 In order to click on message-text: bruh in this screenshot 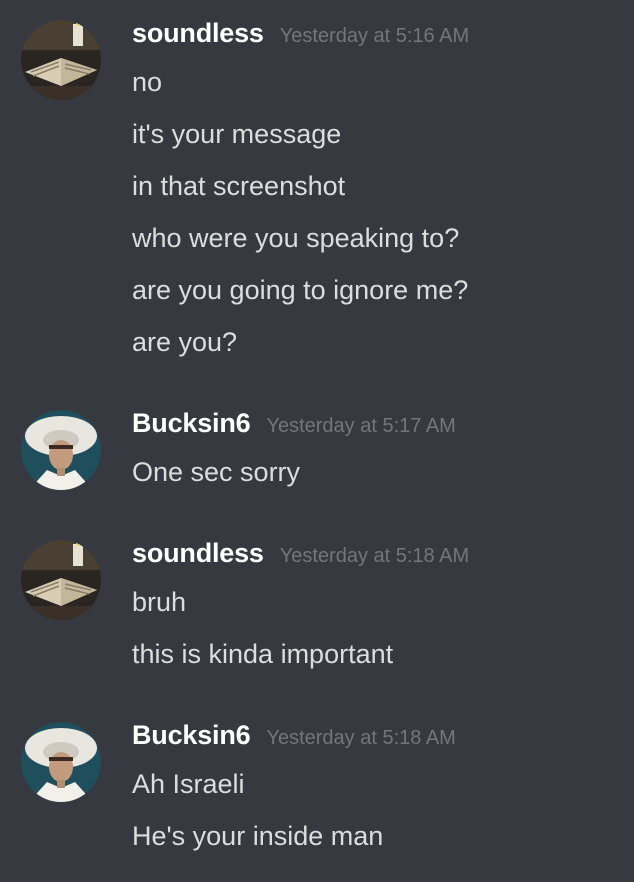, I will do `click(159, 602)`.